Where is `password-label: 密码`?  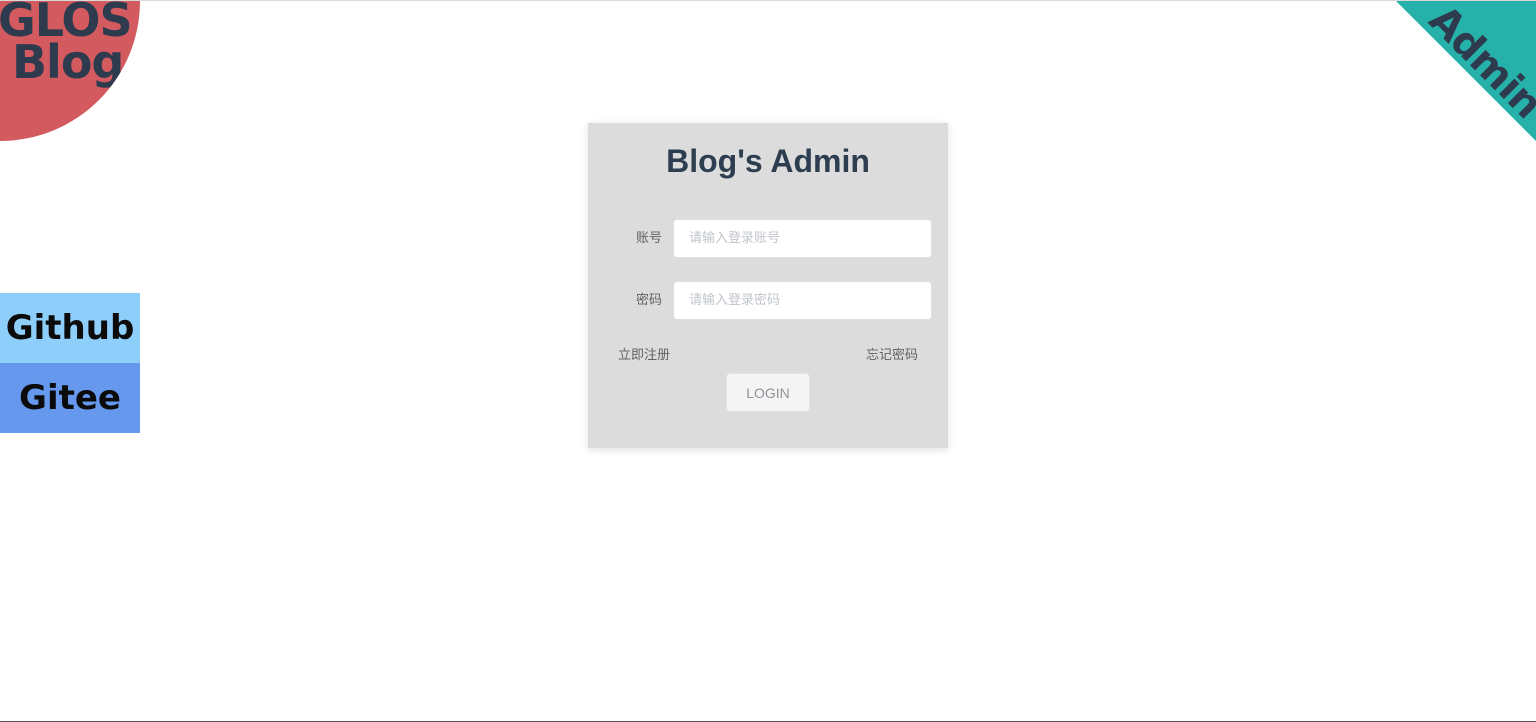 password-label: 密码 is located at coordinates (648, 300).